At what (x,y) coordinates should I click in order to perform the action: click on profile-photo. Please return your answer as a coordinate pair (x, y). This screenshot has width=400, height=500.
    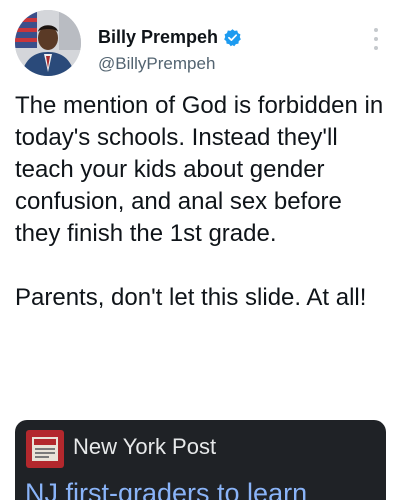
    Looking at the image, I should click on (48, 43).